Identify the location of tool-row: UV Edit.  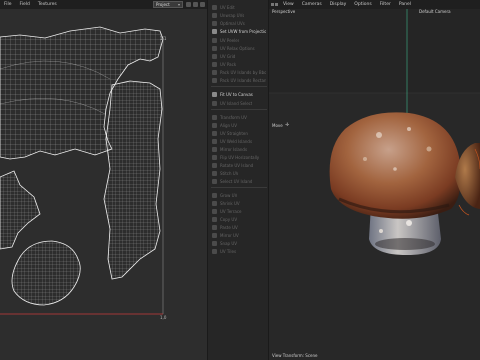
(239, 7).